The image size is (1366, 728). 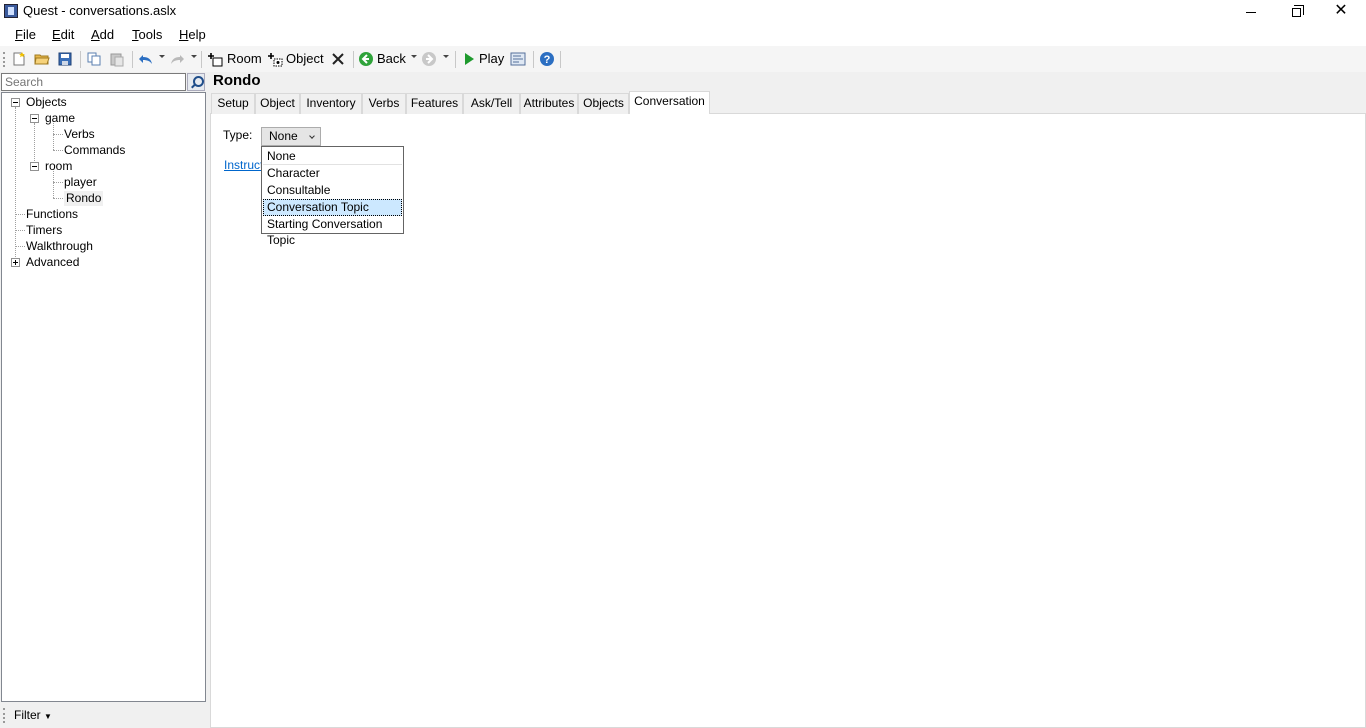 What do you see at coordinates (429, 59) in the screenshot?
I see `forward-arrow-icon` at bounding box center [429, 59].